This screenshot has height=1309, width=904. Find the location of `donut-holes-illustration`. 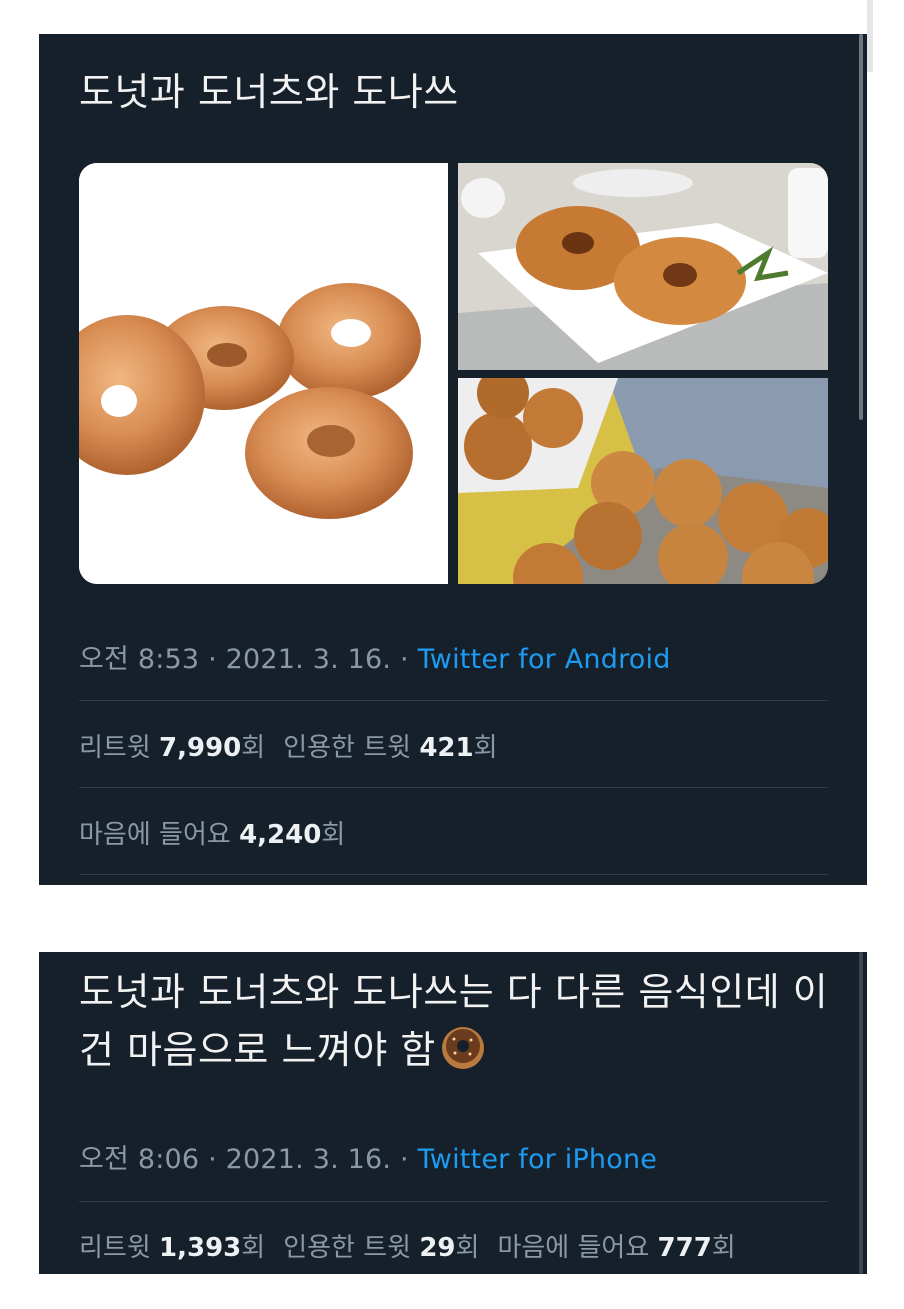

donut-holes-illustration is located at coordinates (643, 481).